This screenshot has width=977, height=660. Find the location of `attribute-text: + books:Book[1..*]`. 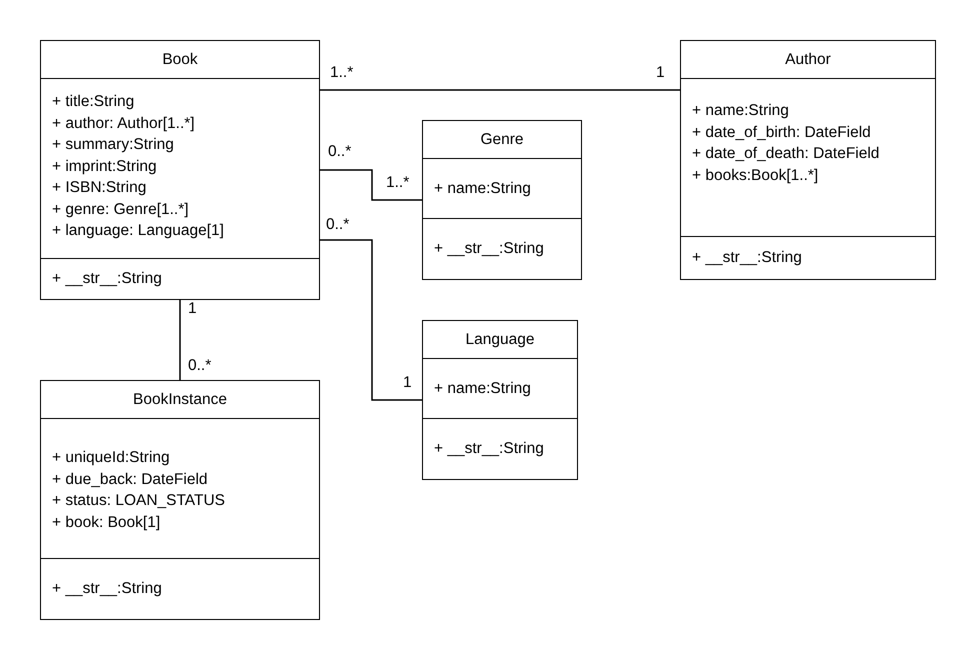

attribute-text: + books:Book[1..*] is located at coordinates (755, 176).